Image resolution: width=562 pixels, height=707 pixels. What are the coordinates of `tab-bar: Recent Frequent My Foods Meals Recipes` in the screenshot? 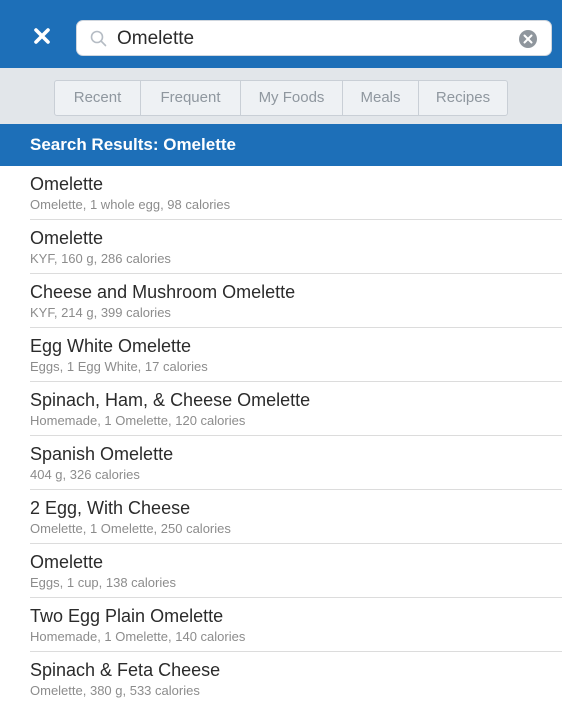 It's located at (281, 96).